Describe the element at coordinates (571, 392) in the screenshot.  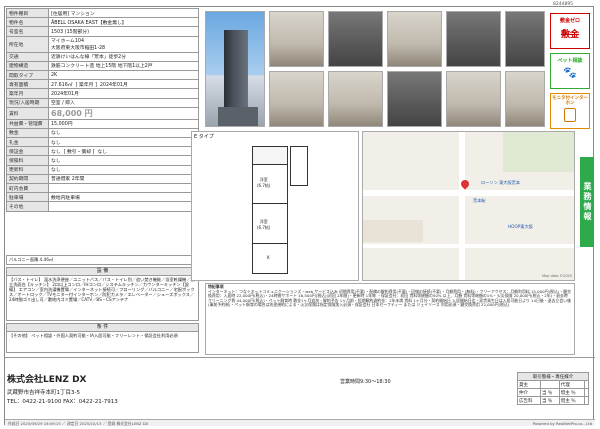
I see `terms-cell: 借主 ％` at that location.